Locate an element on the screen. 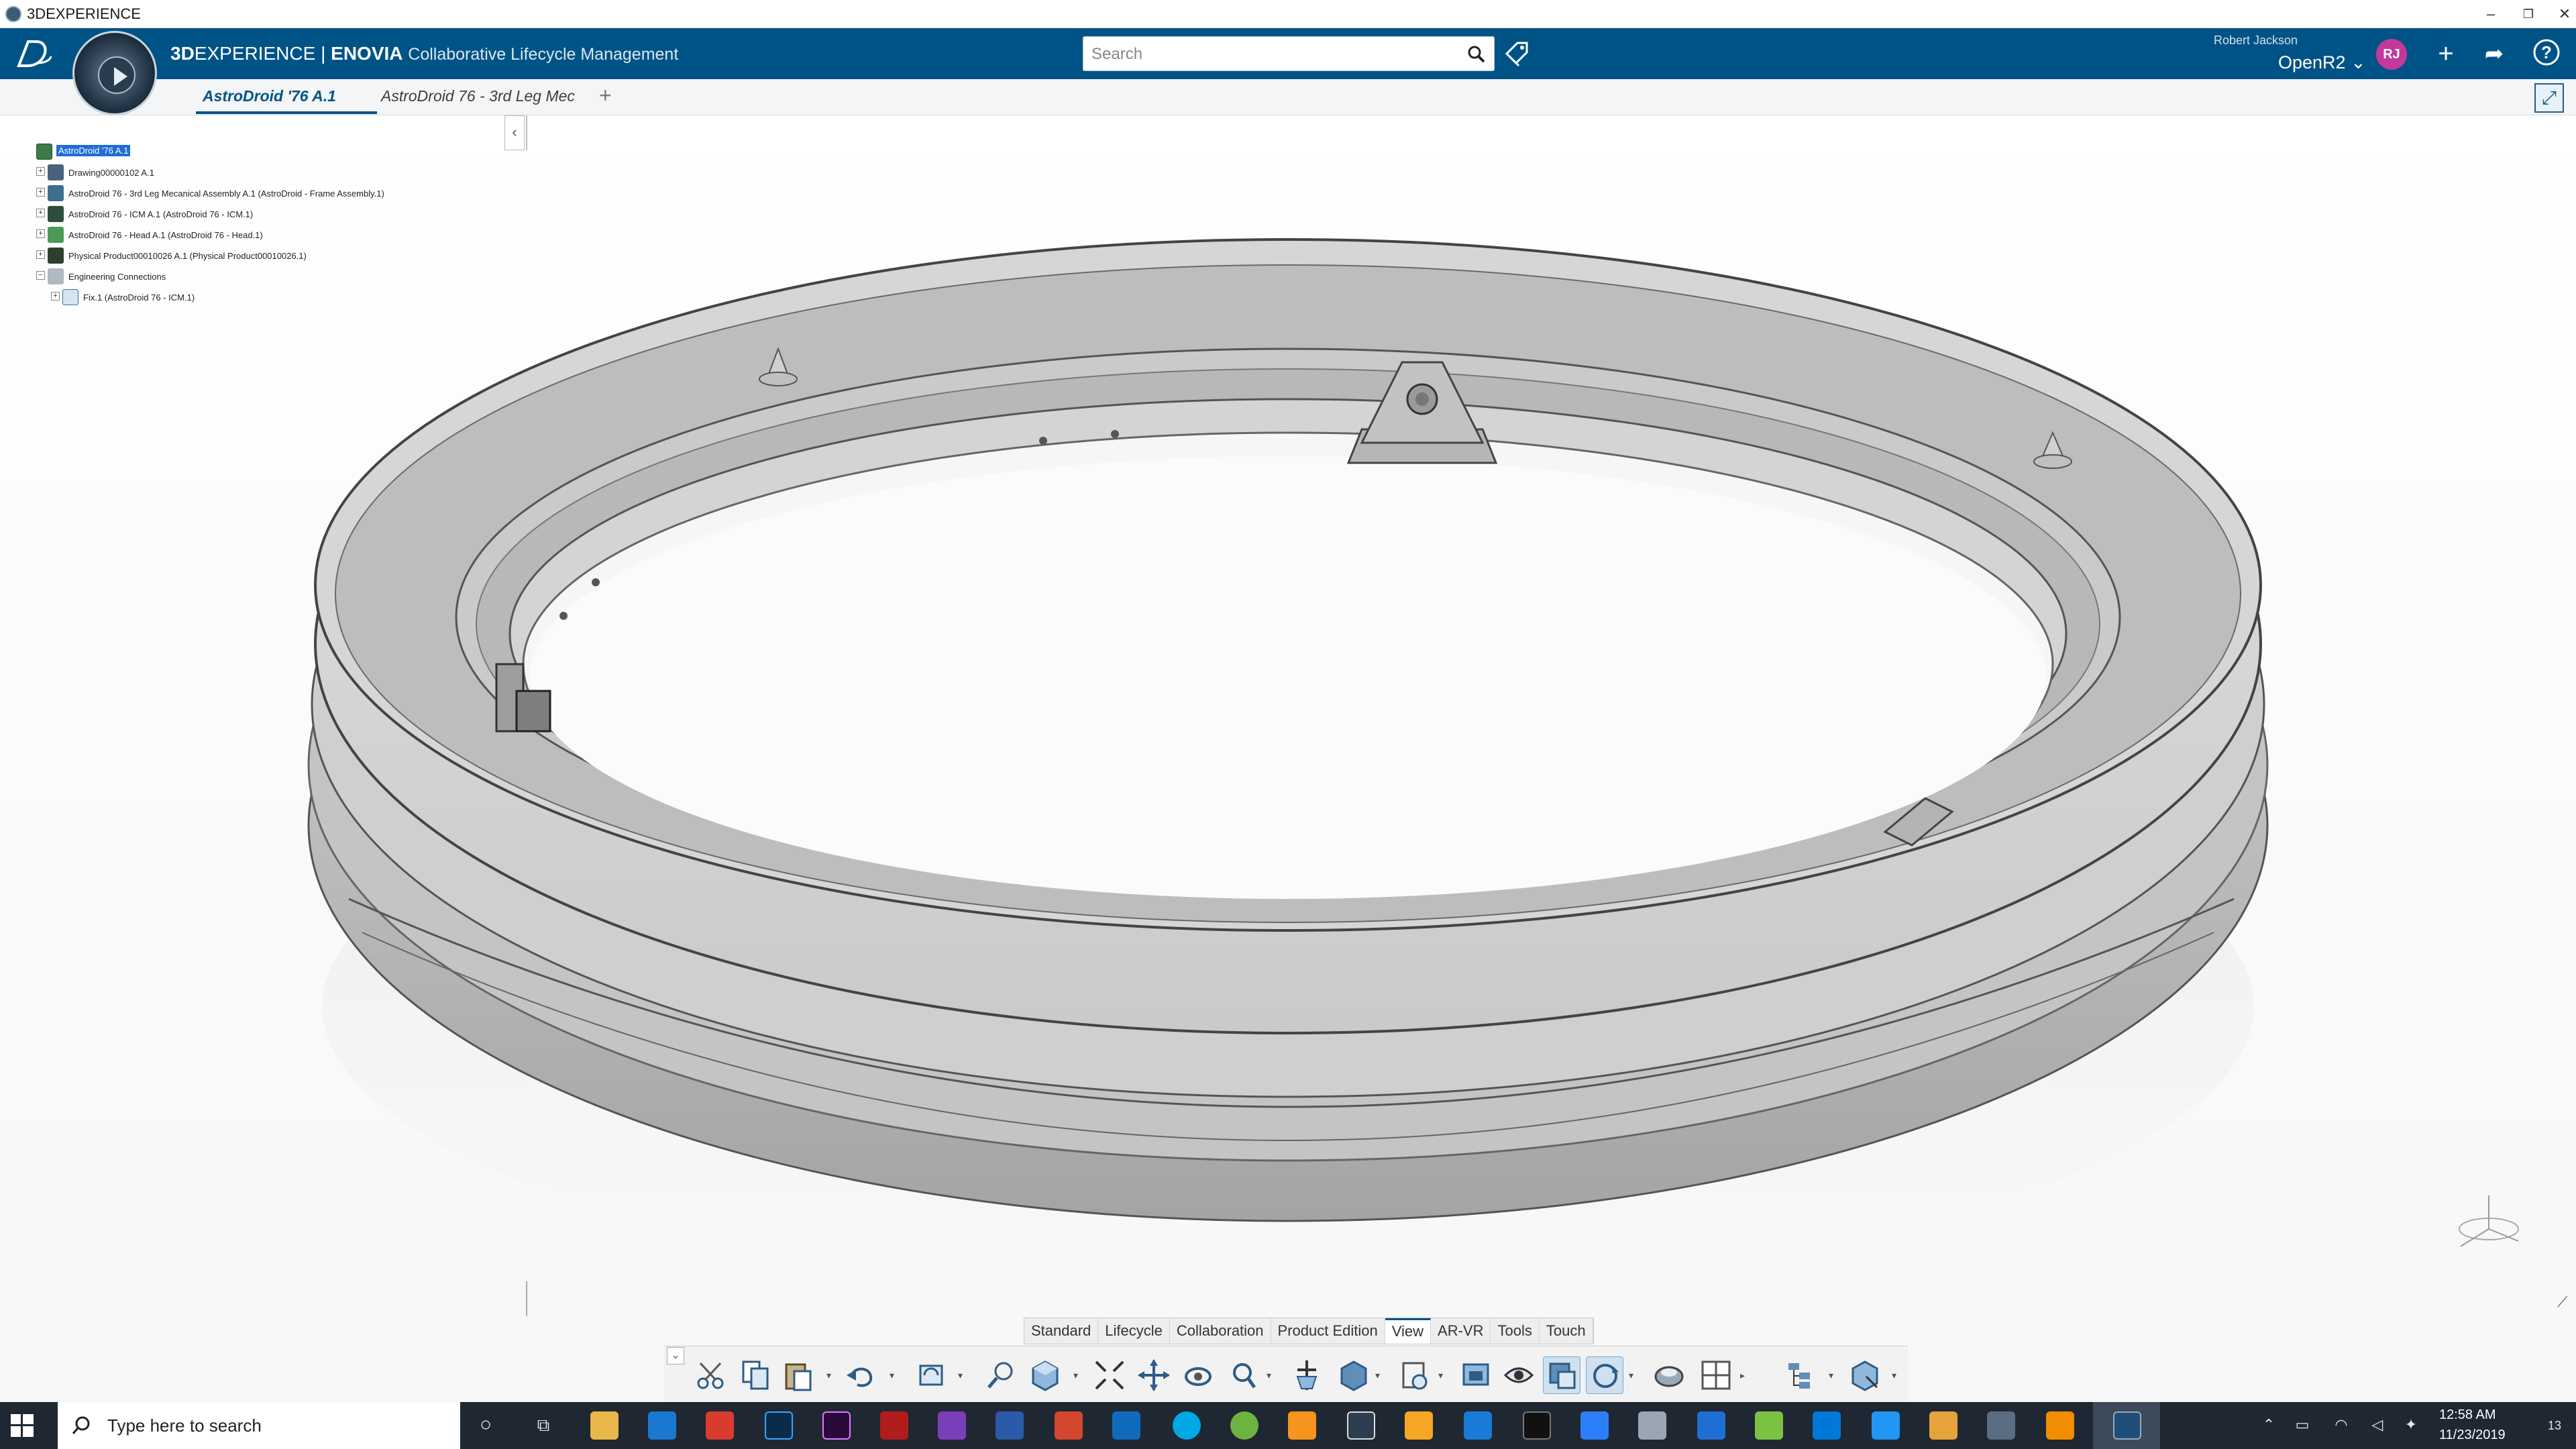  screenshot-icon is located at coordinates (1476, 1375).